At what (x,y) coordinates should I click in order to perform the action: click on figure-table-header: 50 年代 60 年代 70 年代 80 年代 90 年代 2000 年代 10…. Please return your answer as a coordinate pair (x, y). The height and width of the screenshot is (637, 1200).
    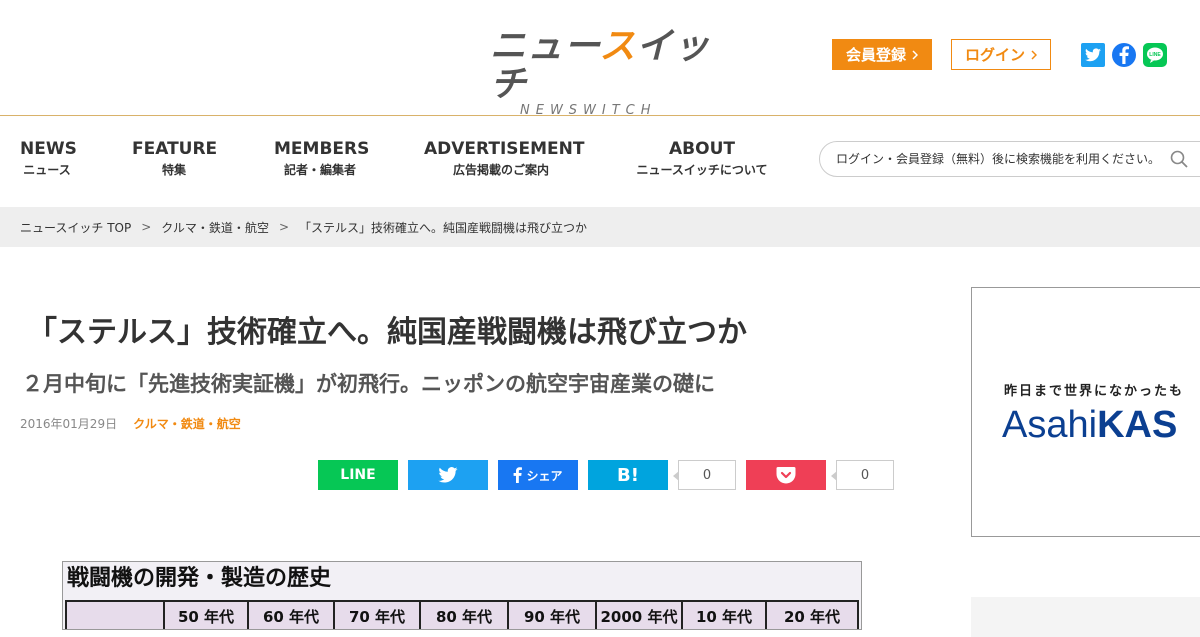
    Looking at the image, I should click on (462, 614).